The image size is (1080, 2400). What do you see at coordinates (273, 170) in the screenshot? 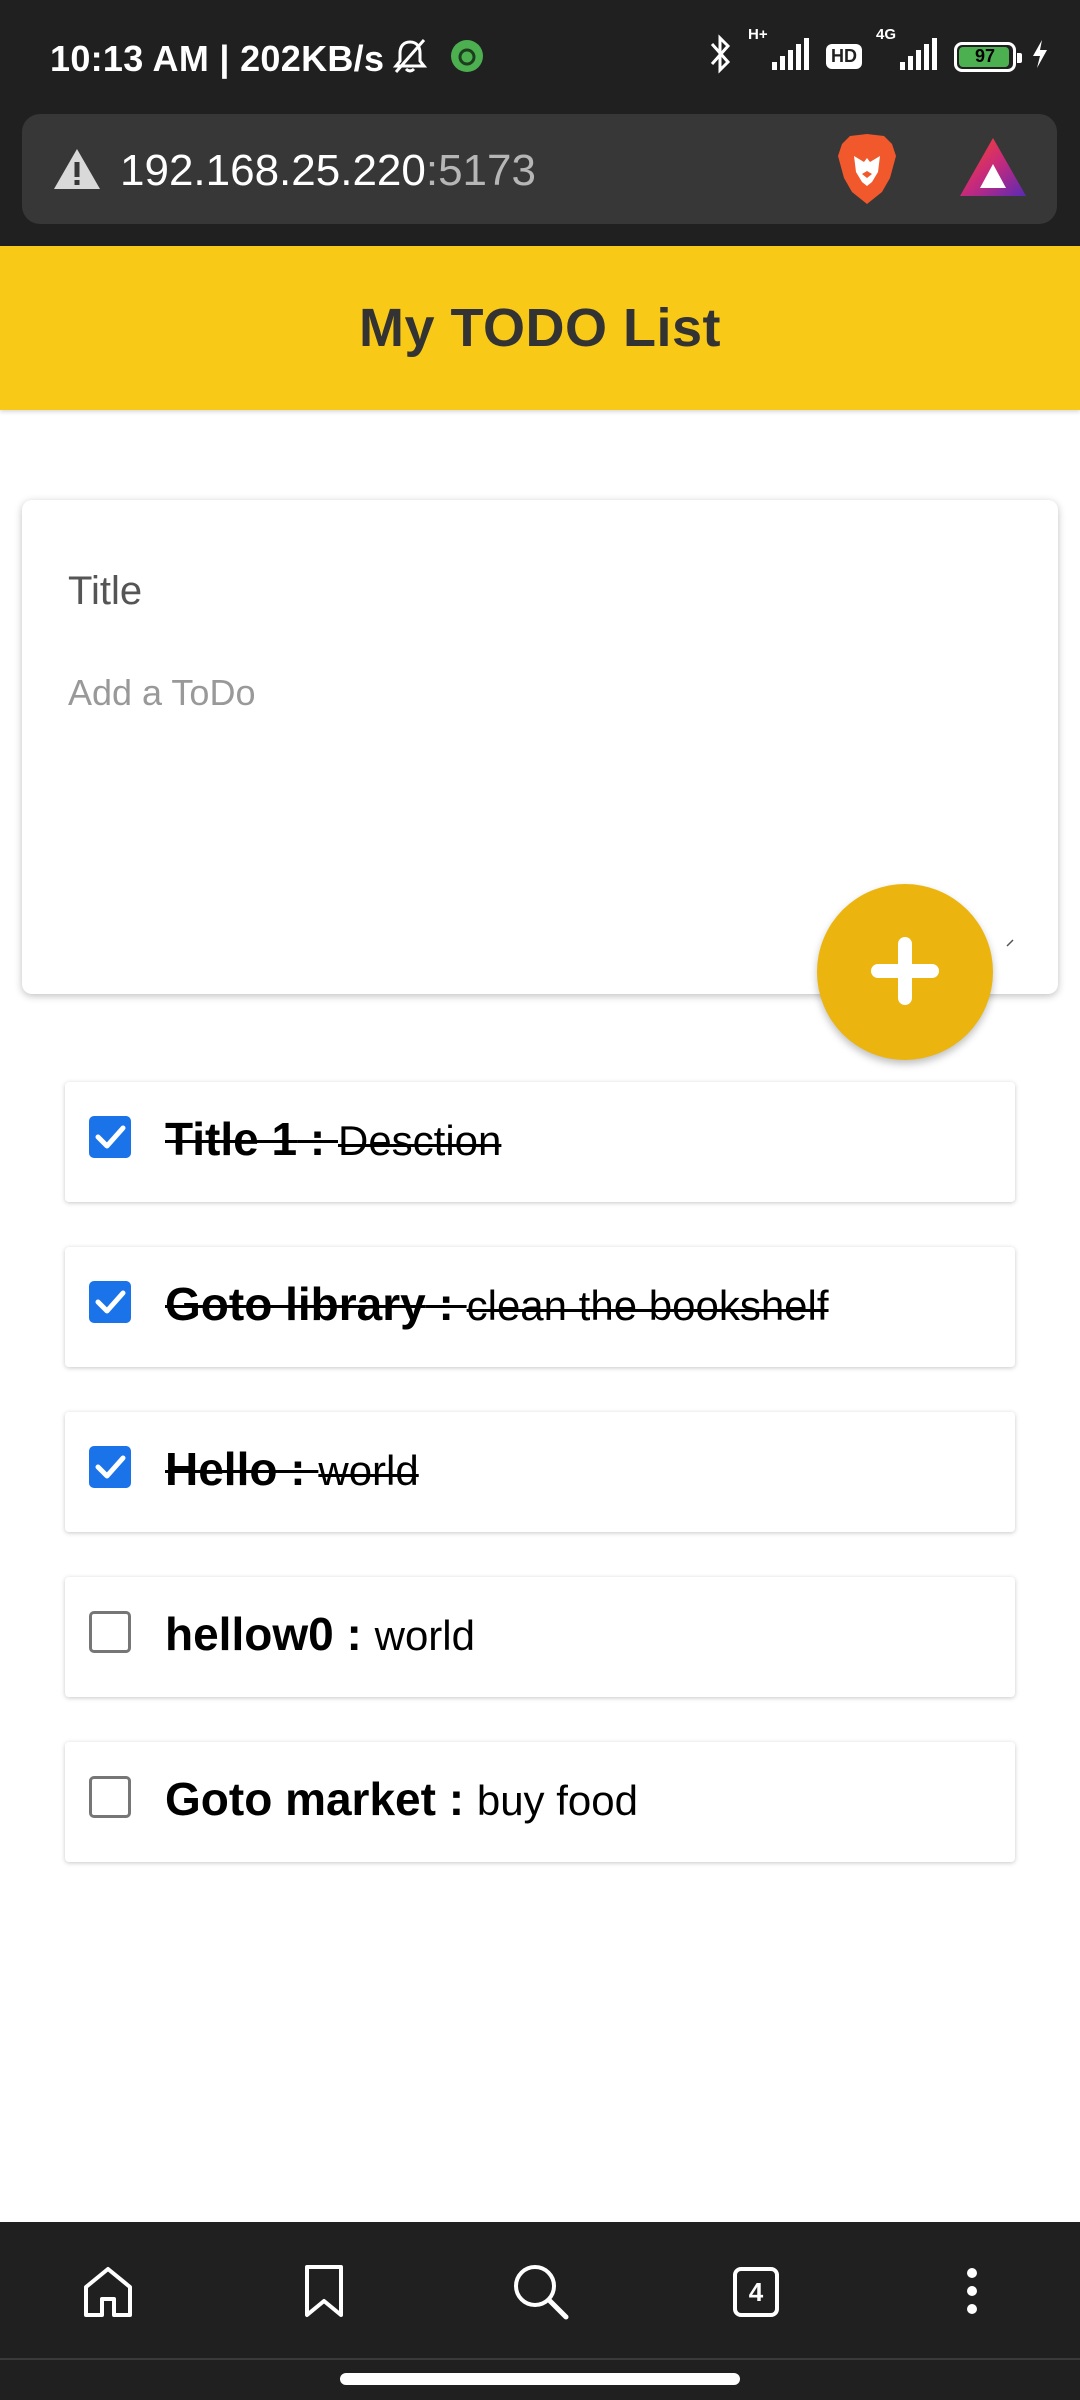
I see `url-host: 192.168.25.220` at bounding box center [273, 170].